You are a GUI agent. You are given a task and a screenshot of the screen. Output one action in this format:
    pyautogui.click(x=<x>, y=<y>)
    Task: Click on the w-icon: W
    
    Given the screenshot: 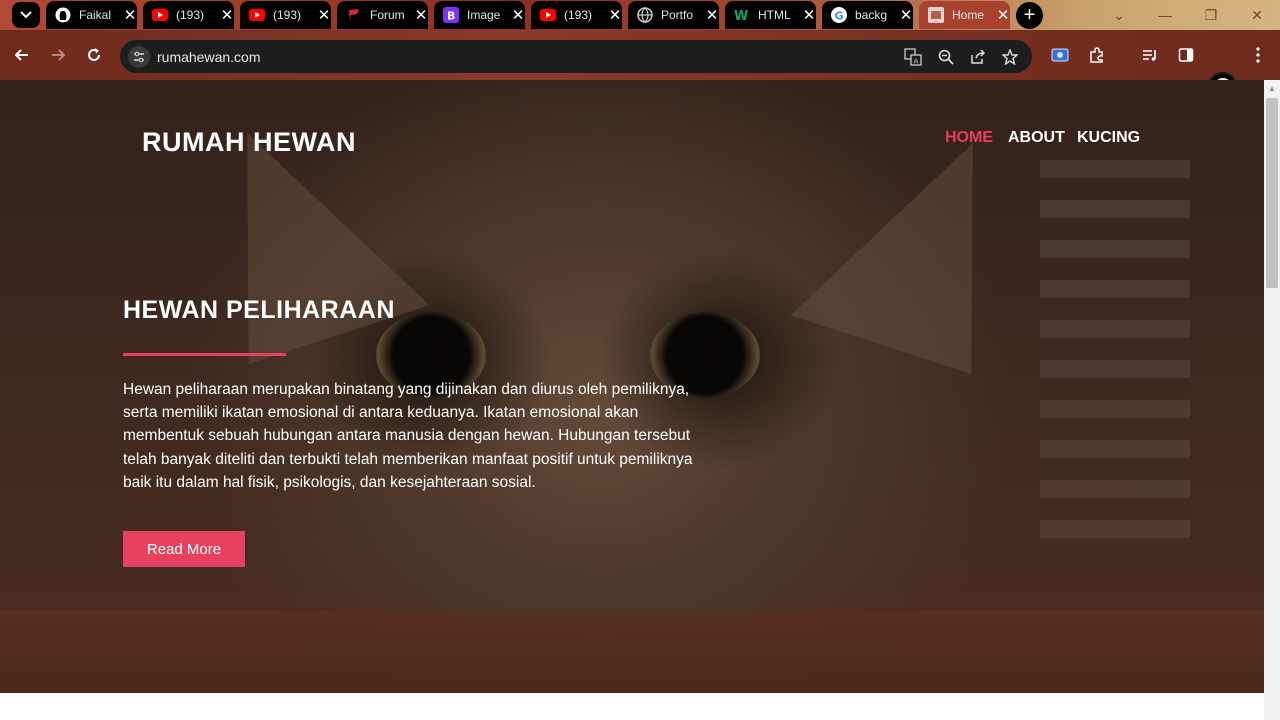 What is the action you would take?
    pyautogui.click(x=742, y=15)
    